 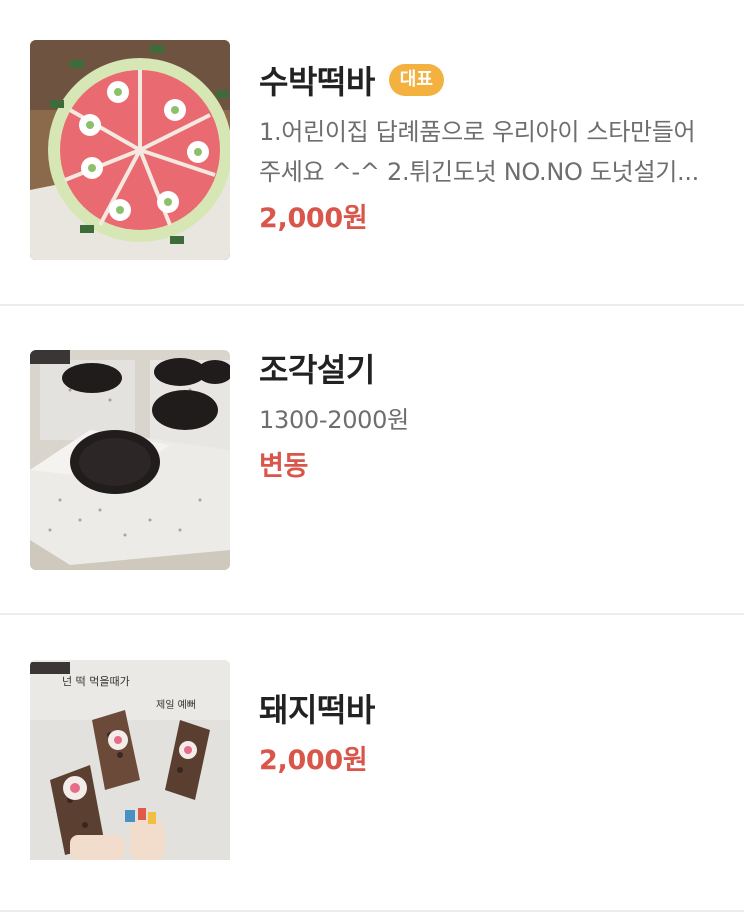 I want to click on watermelon-rice-cake-photo, so click(x=130, y=150).